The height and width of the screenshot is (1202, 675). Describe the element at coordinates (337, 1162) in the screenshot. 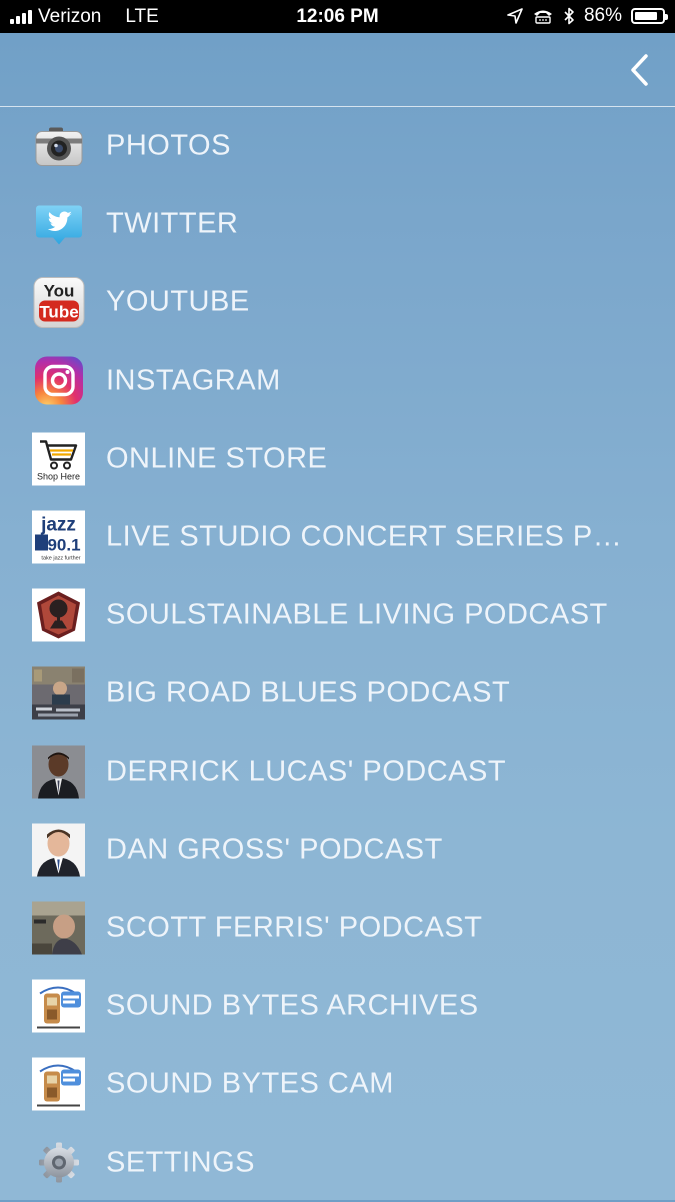

I see `menu-item-settings: SETTINGS` at that location.